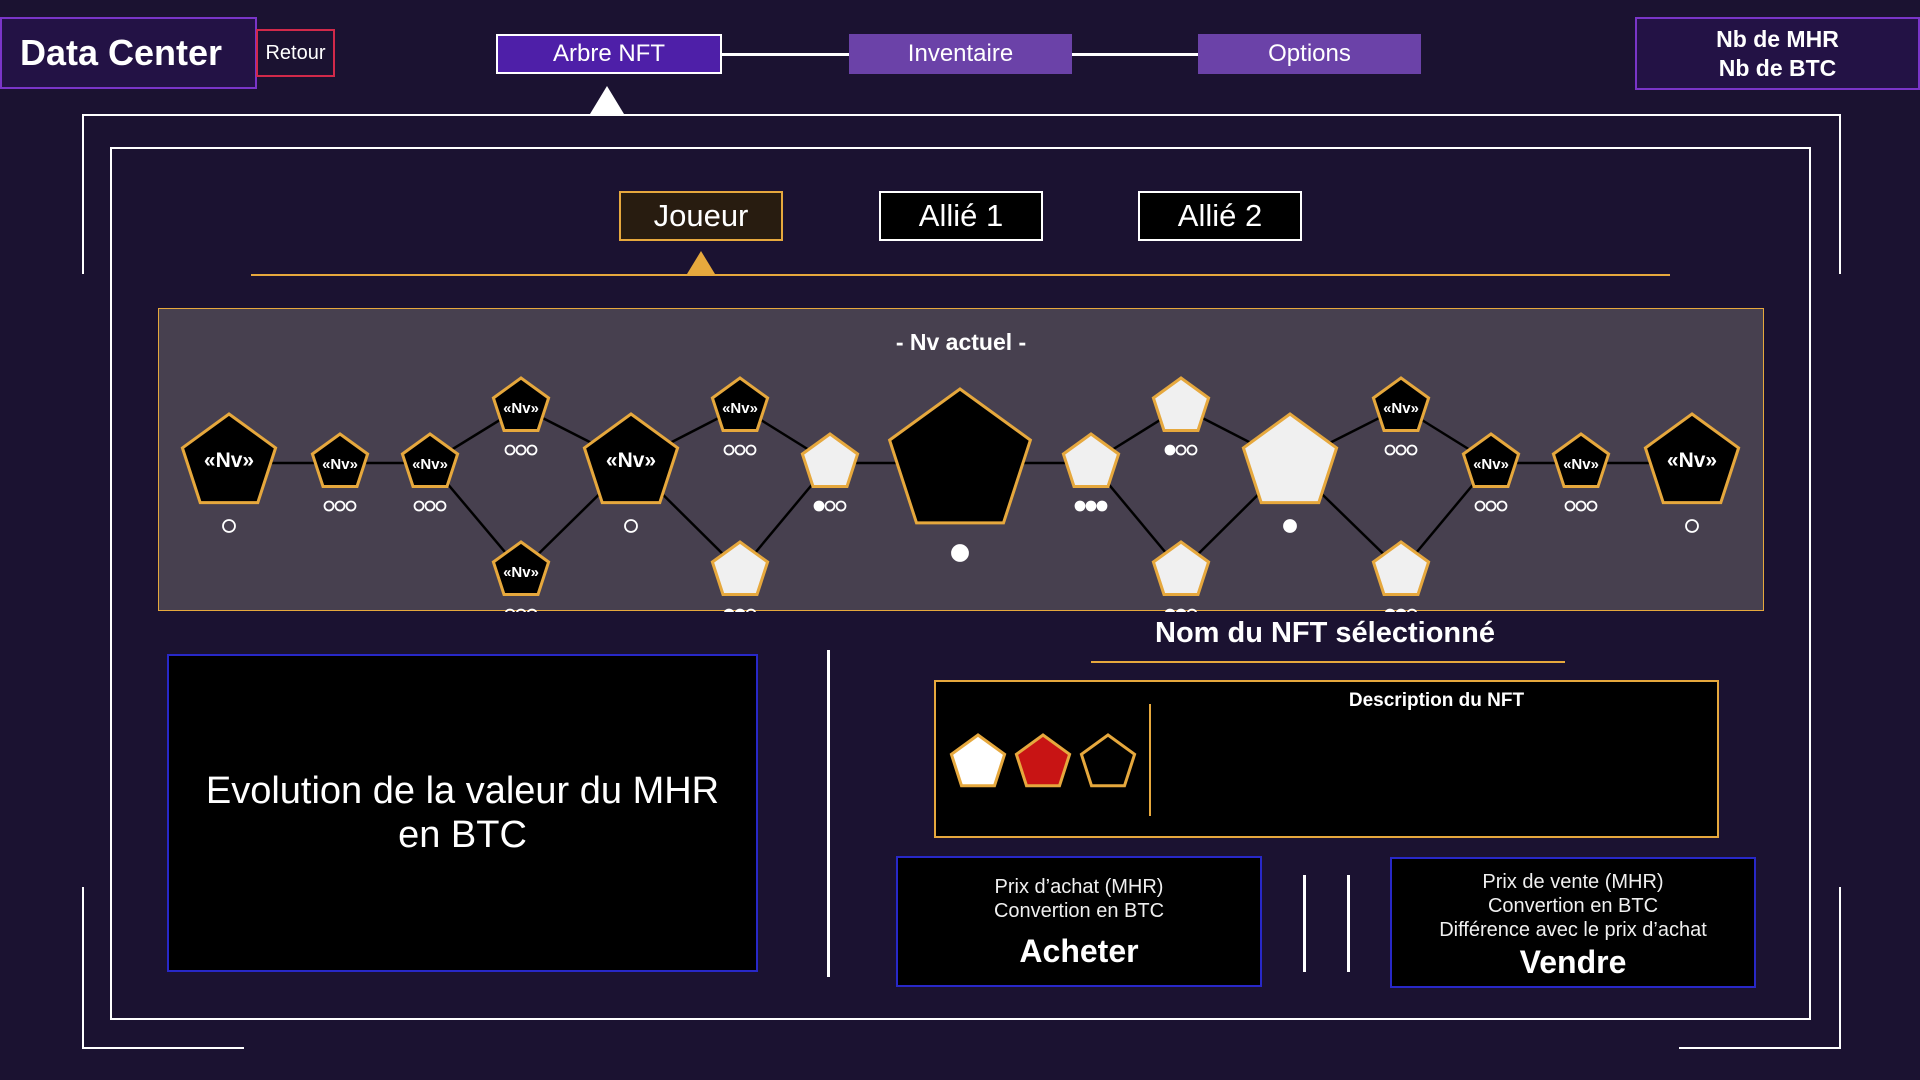 Image resolution: width=1920 pixels, height=1080 pixels. What do you see at coordinates (828, 813) in the screenshot?
I see `section-divider` at bounding box center [828, 813].